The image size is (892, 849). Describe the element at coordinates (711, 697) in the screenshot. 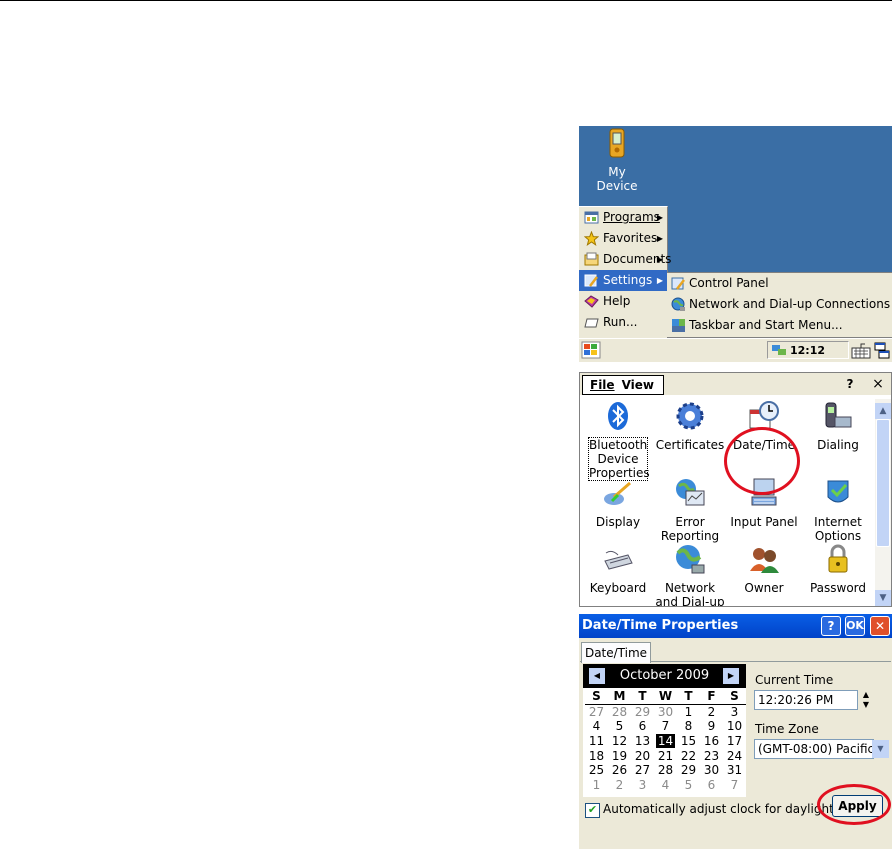

I see `weekday: F` at that location.